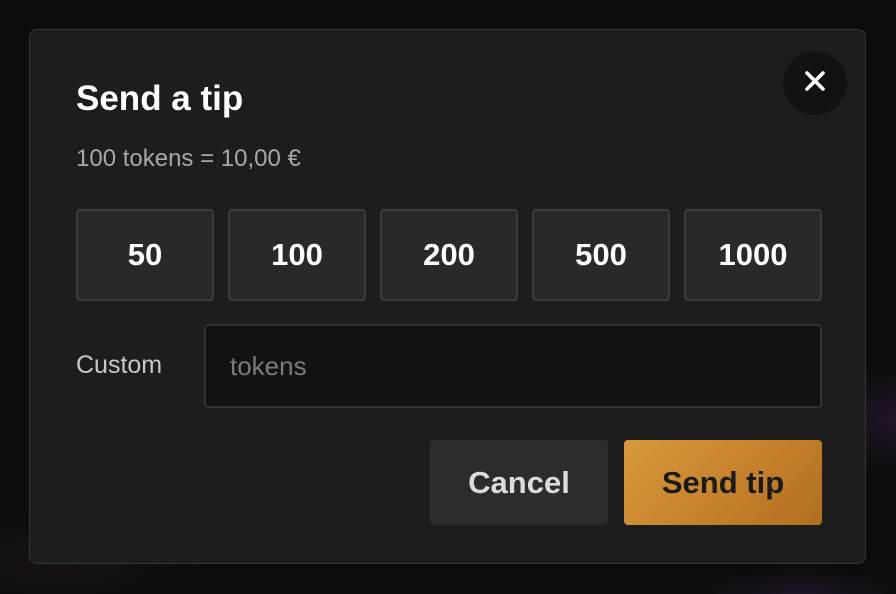 The height and width of the screenshot is (594, 896). Describe the element at coordinates (145, 255) in the screenshot. I see `preset-50-button: 50` at that location.